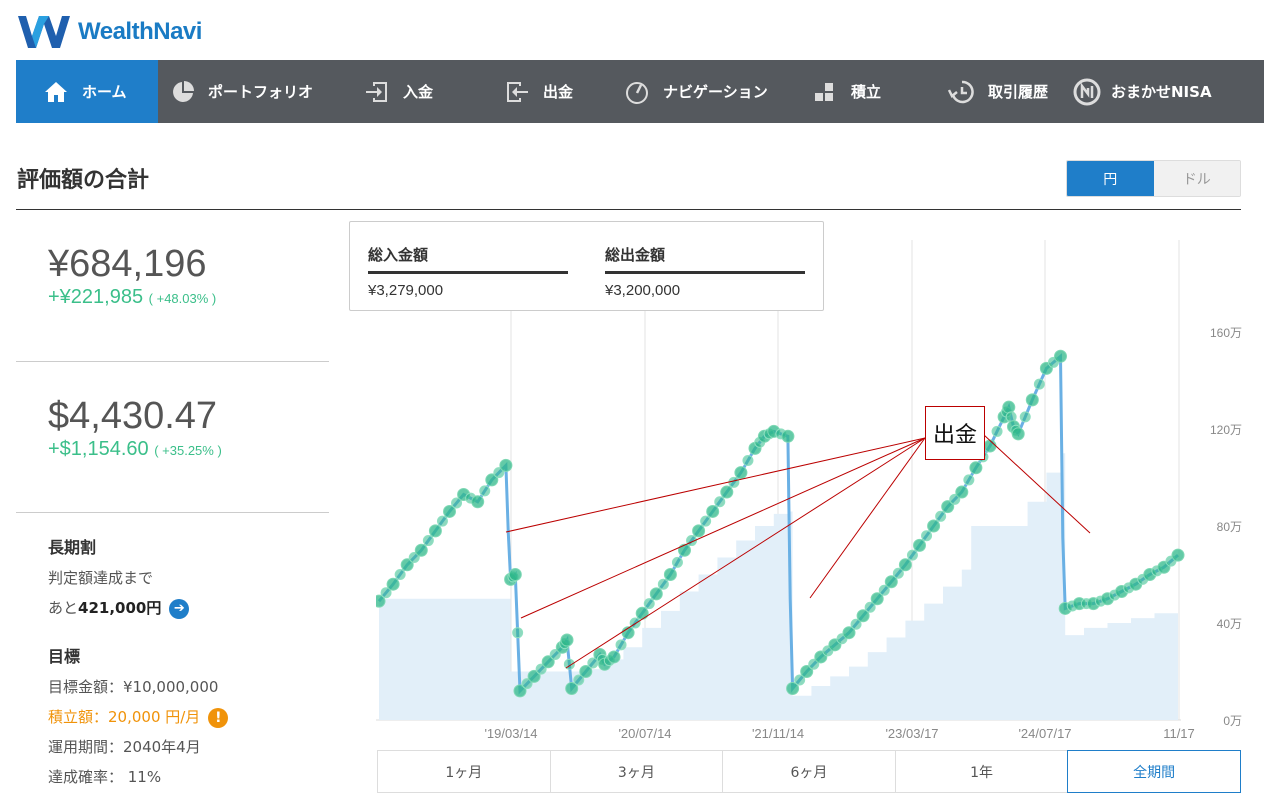  Describe the element at coordinates (104, 92) in the screenshot. I see `nav-home-label: ホーム` at that location.